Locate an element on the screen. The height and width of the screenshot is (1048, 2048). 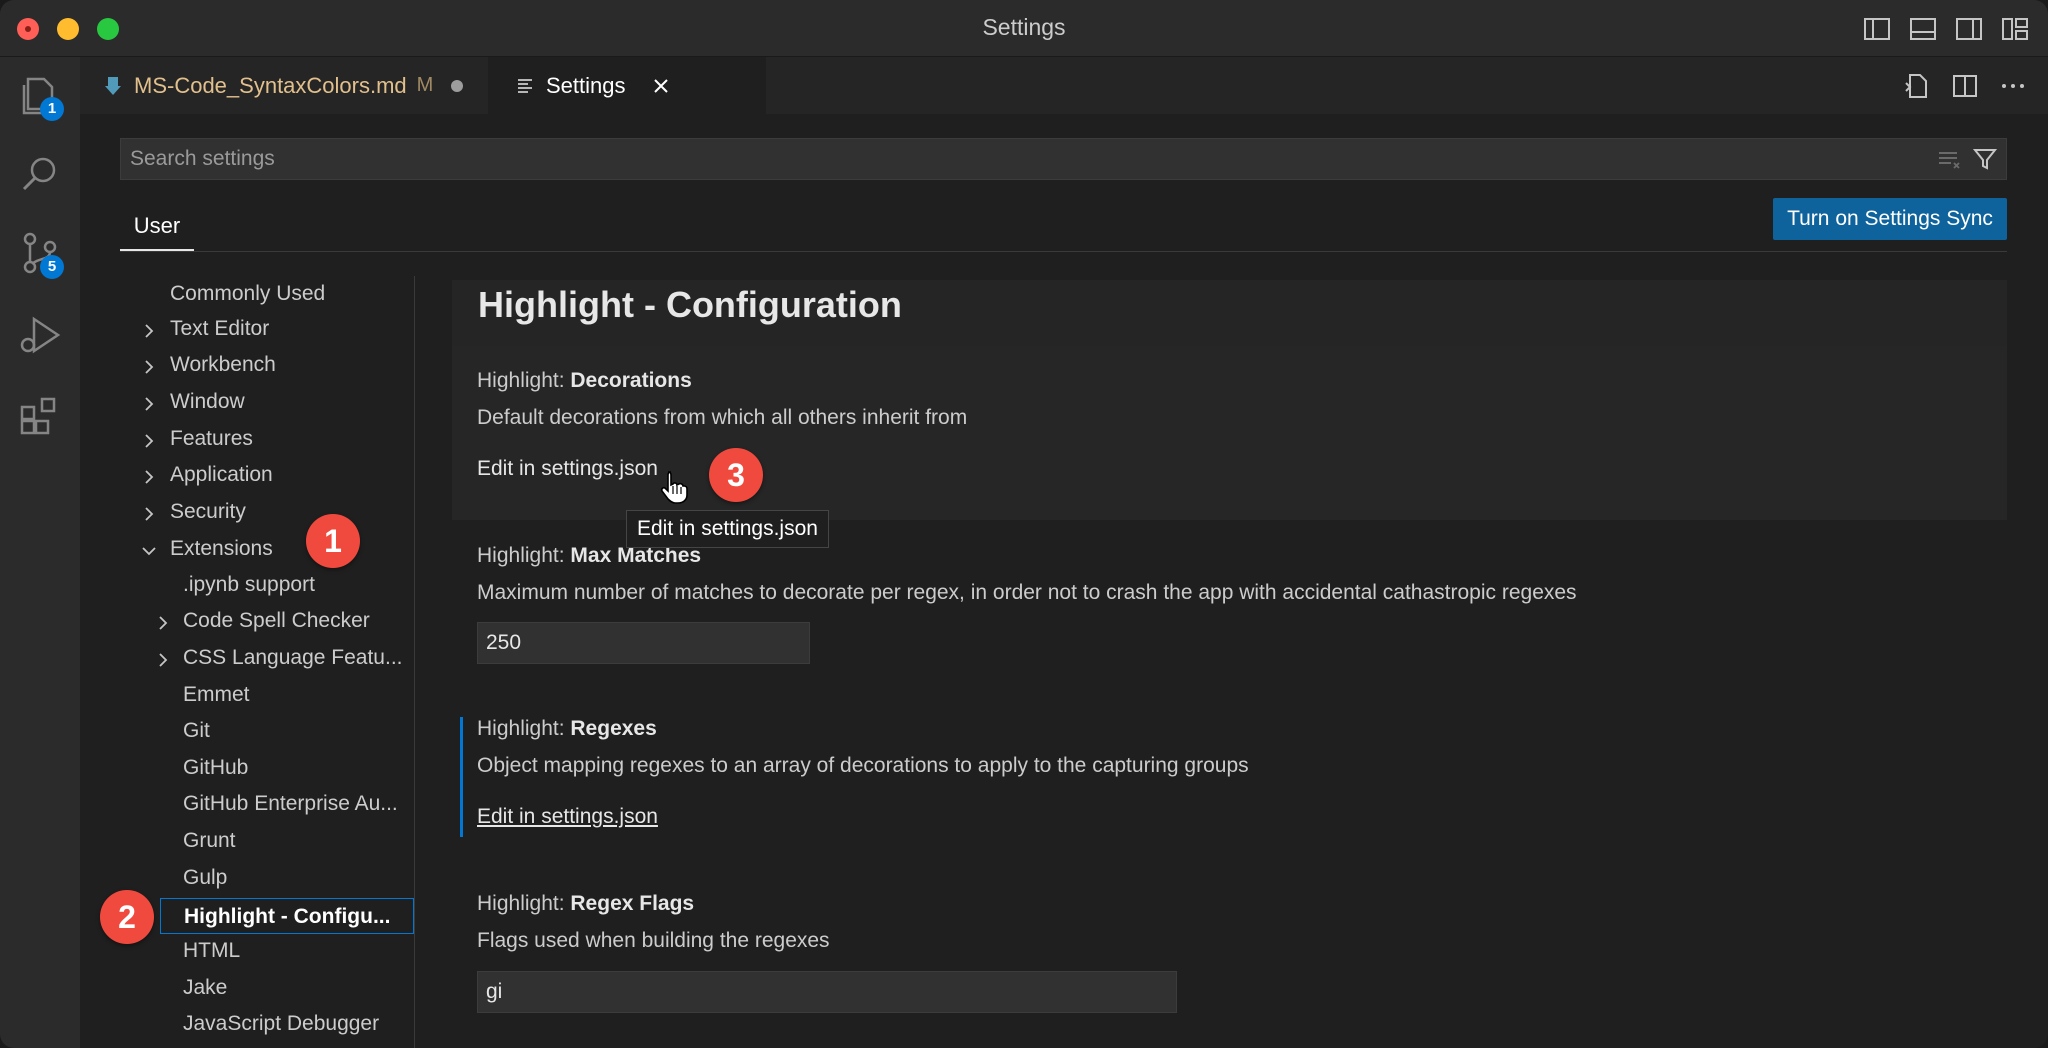
toc-item-security: Security is located at coordinates (208, 512).